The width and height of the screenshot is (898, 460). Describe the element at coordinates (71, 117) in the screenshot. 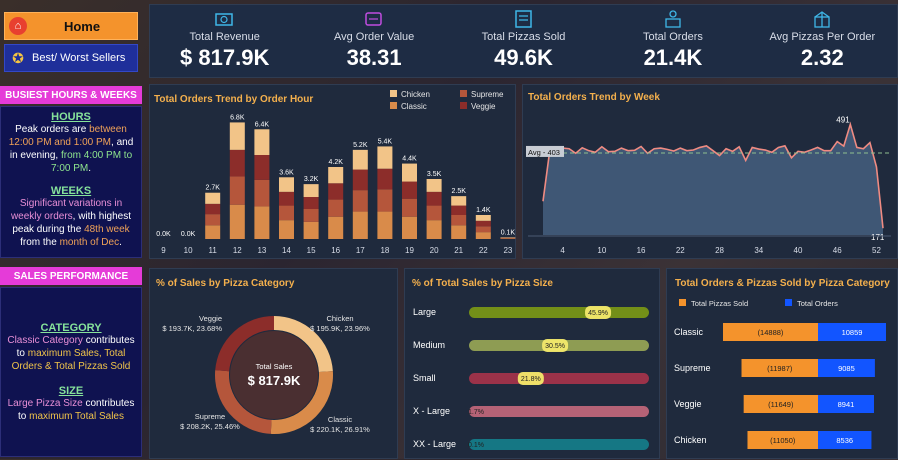

I see `hours-title: HOURS` at that location.